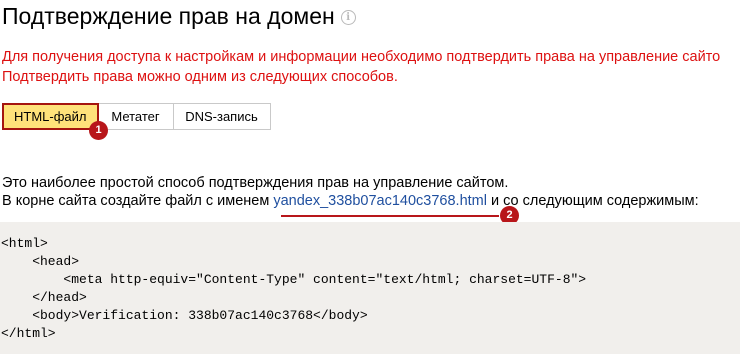 The width and height of the screenshot is (740, 354). What do you see at coordinates (390, 216) in the screenshot?
I see `annotation-underline` at bounding box center [390, 216].